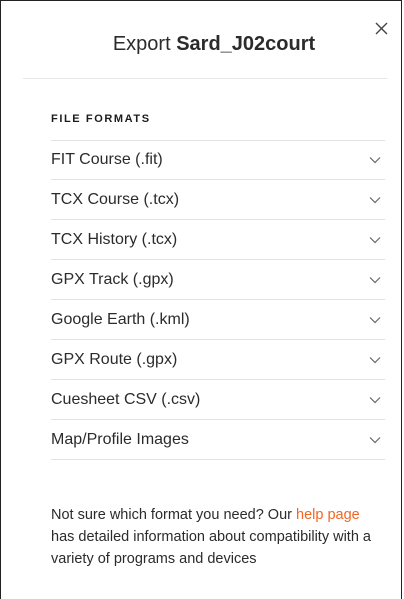 Image resolution: width=404 pixels, height=599 pixels. I want to click on format-item-tcx-history: TCX History (.tcx), so click(218, 240).